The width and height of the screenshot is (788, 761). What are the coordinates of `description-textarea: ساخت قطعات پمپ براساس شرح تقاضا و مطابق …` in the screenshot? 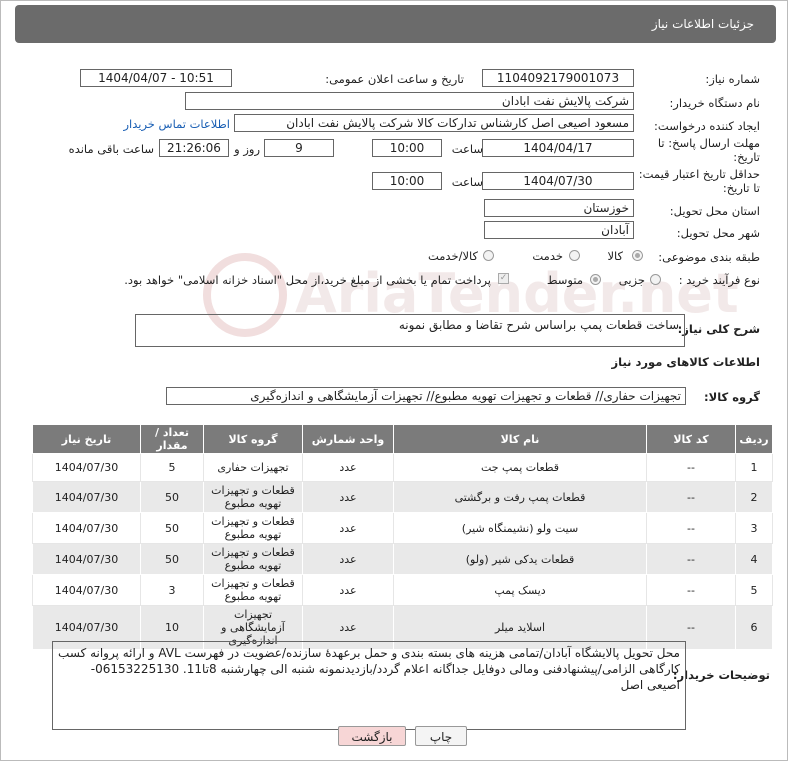 It's located at (410, 330).